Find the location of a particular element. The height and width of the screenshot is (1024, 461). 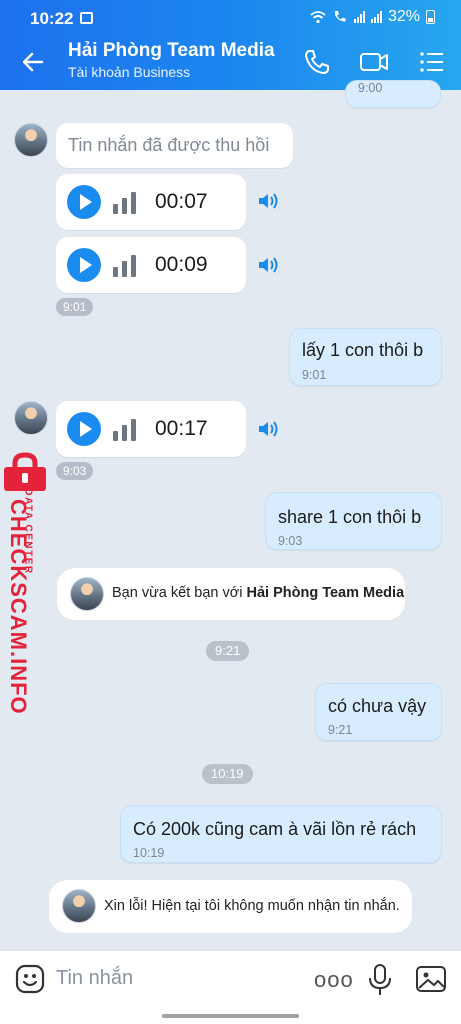

status-bar: 10:22 32% is located at coordinates (230, 17).